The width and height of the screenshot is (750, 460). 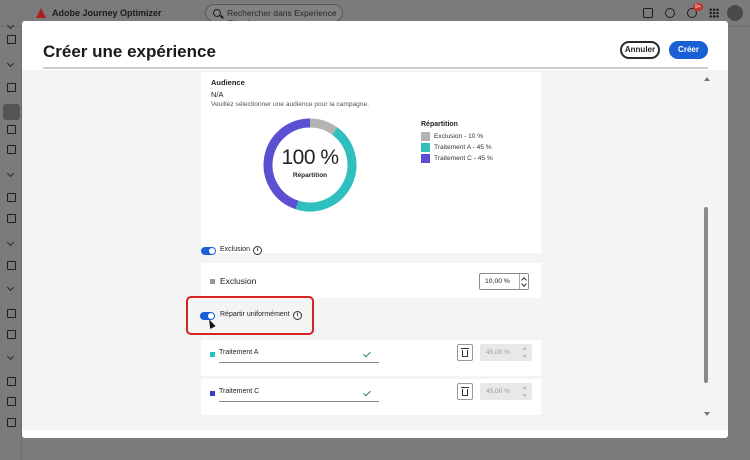 What do you see at coordinates (239, 391) in the screenshot?
I see `treatment-name: Traitement C` at bounding box center [239, 391].